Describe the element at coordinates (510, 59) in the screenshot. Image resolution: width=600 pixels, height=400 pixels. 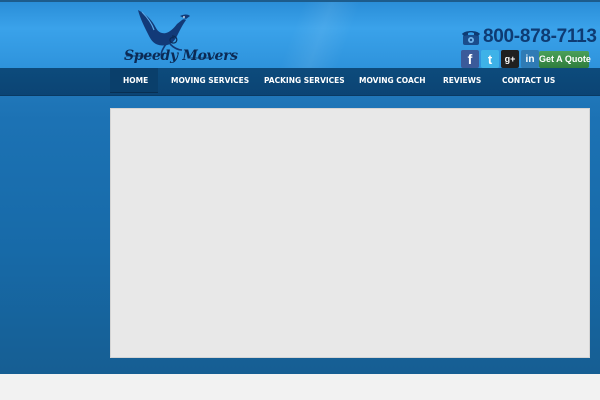
I see `googleplus-icon: g+` at that location.